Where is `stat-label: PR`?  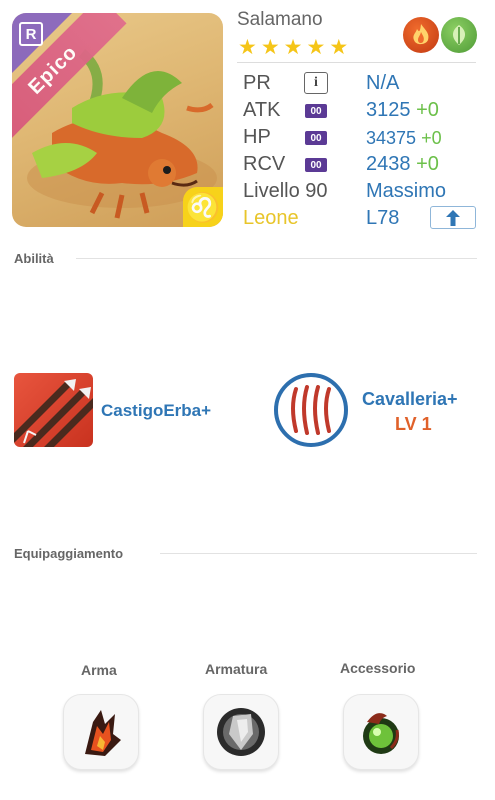
stat-label: PR is located at coordinates (257, 83).